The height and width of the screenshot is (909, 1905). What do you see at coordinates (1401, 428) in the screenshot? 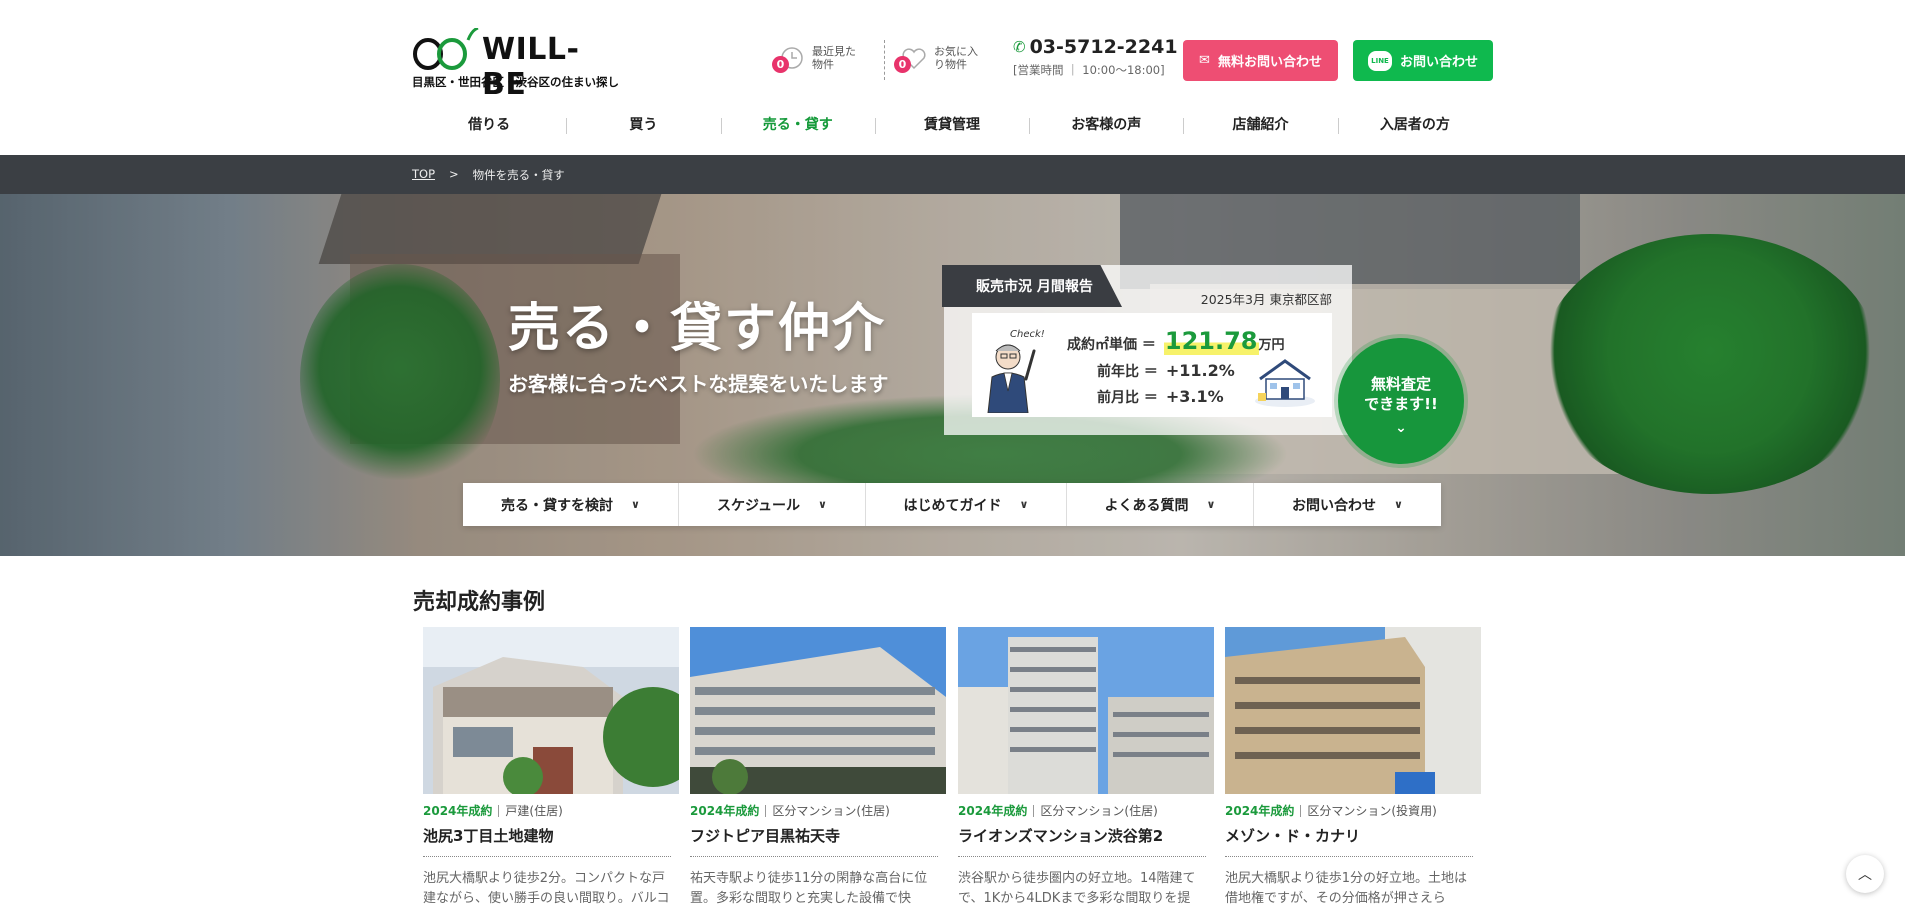
I see `chevron-down-icon: ⌄` at bounding box center [1401, 428].